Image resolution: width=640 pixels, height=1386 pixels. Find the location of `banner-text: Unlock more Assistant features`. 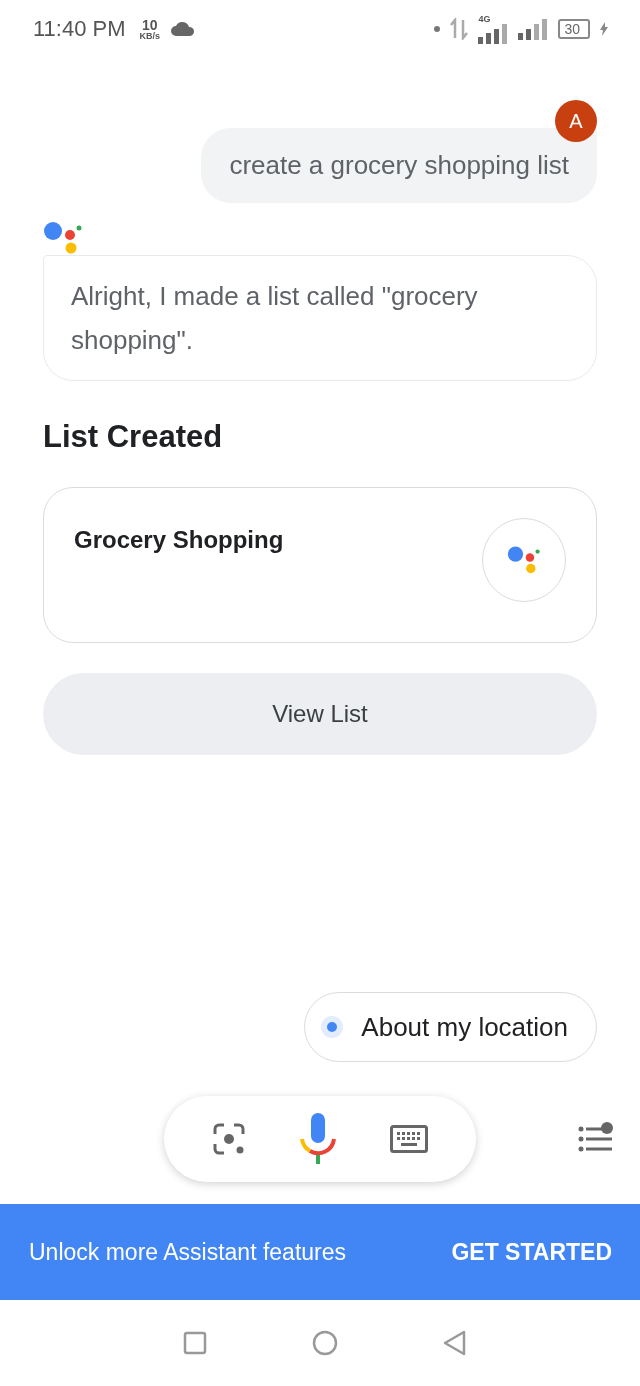

banner-text: Unlock more Assistant features is located at coordinates (188, 1252).